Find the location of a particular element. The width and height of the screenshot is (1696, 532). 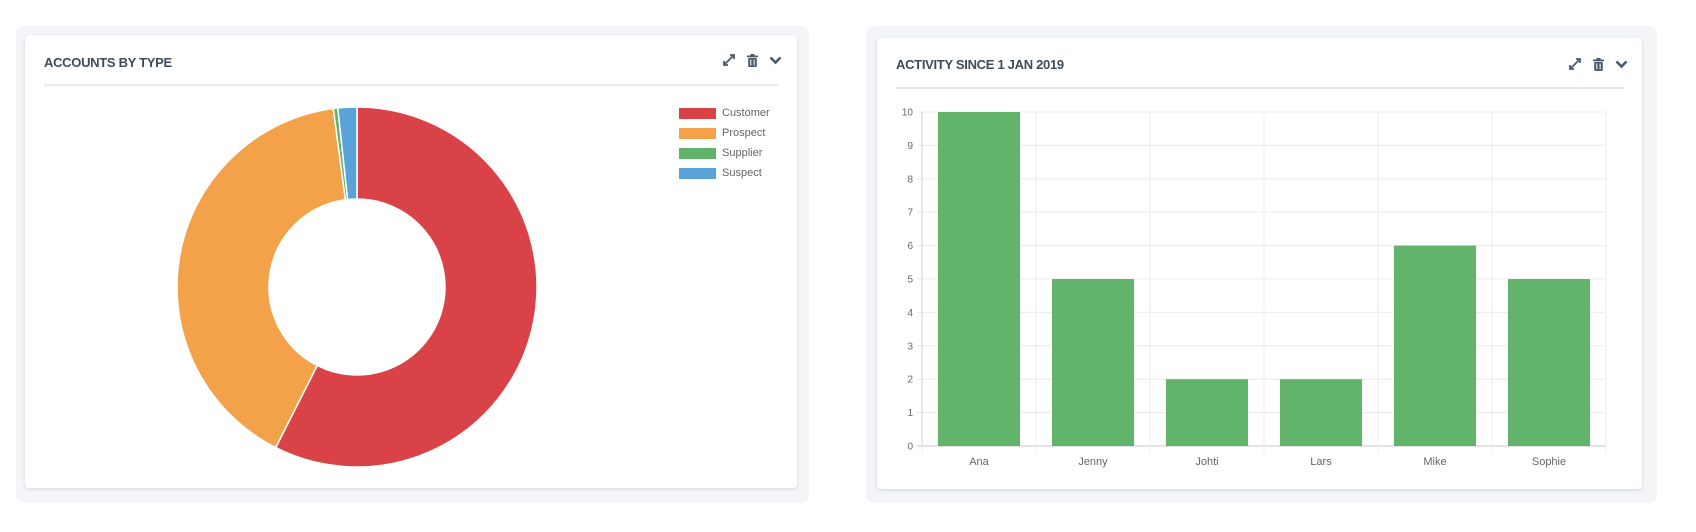

x-tick-label: Jenny is located at coordinates (1093, 462).